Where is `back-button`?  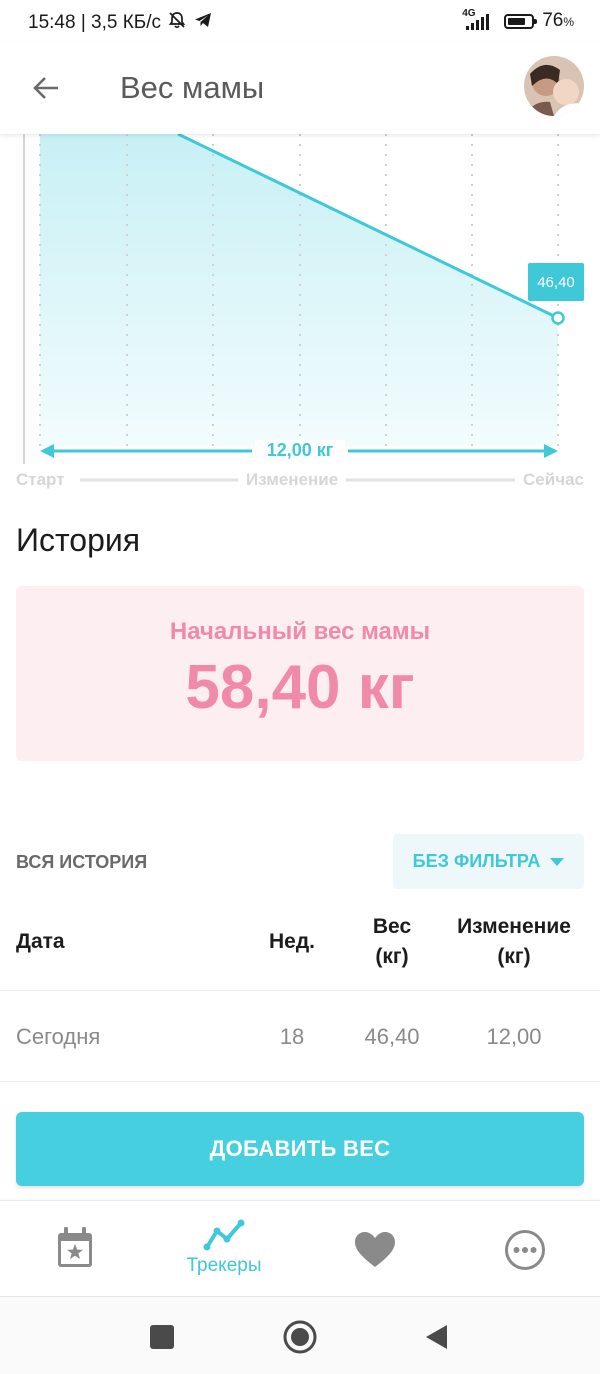
back-button is located at coordinates (46, 88).